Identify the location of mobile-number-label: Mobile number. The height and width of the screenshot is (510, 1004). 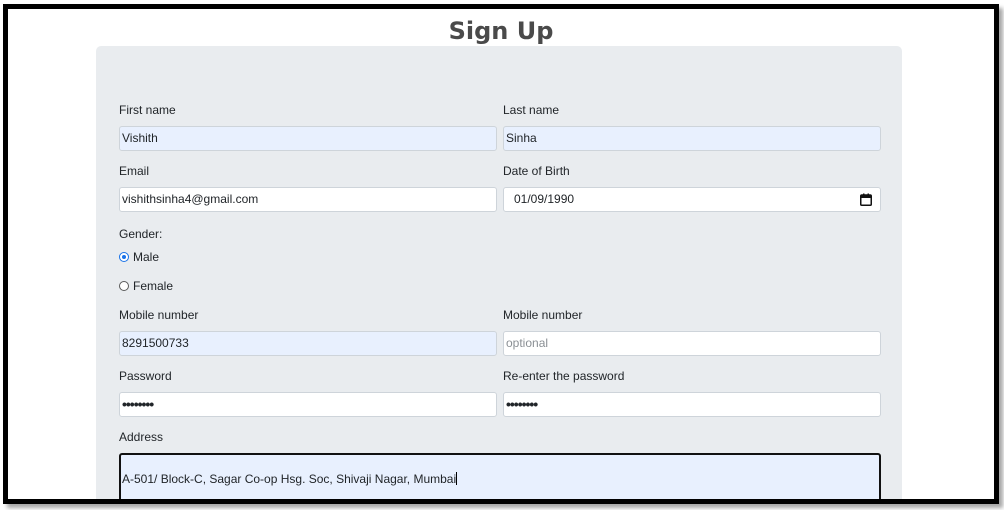
(159, 315).